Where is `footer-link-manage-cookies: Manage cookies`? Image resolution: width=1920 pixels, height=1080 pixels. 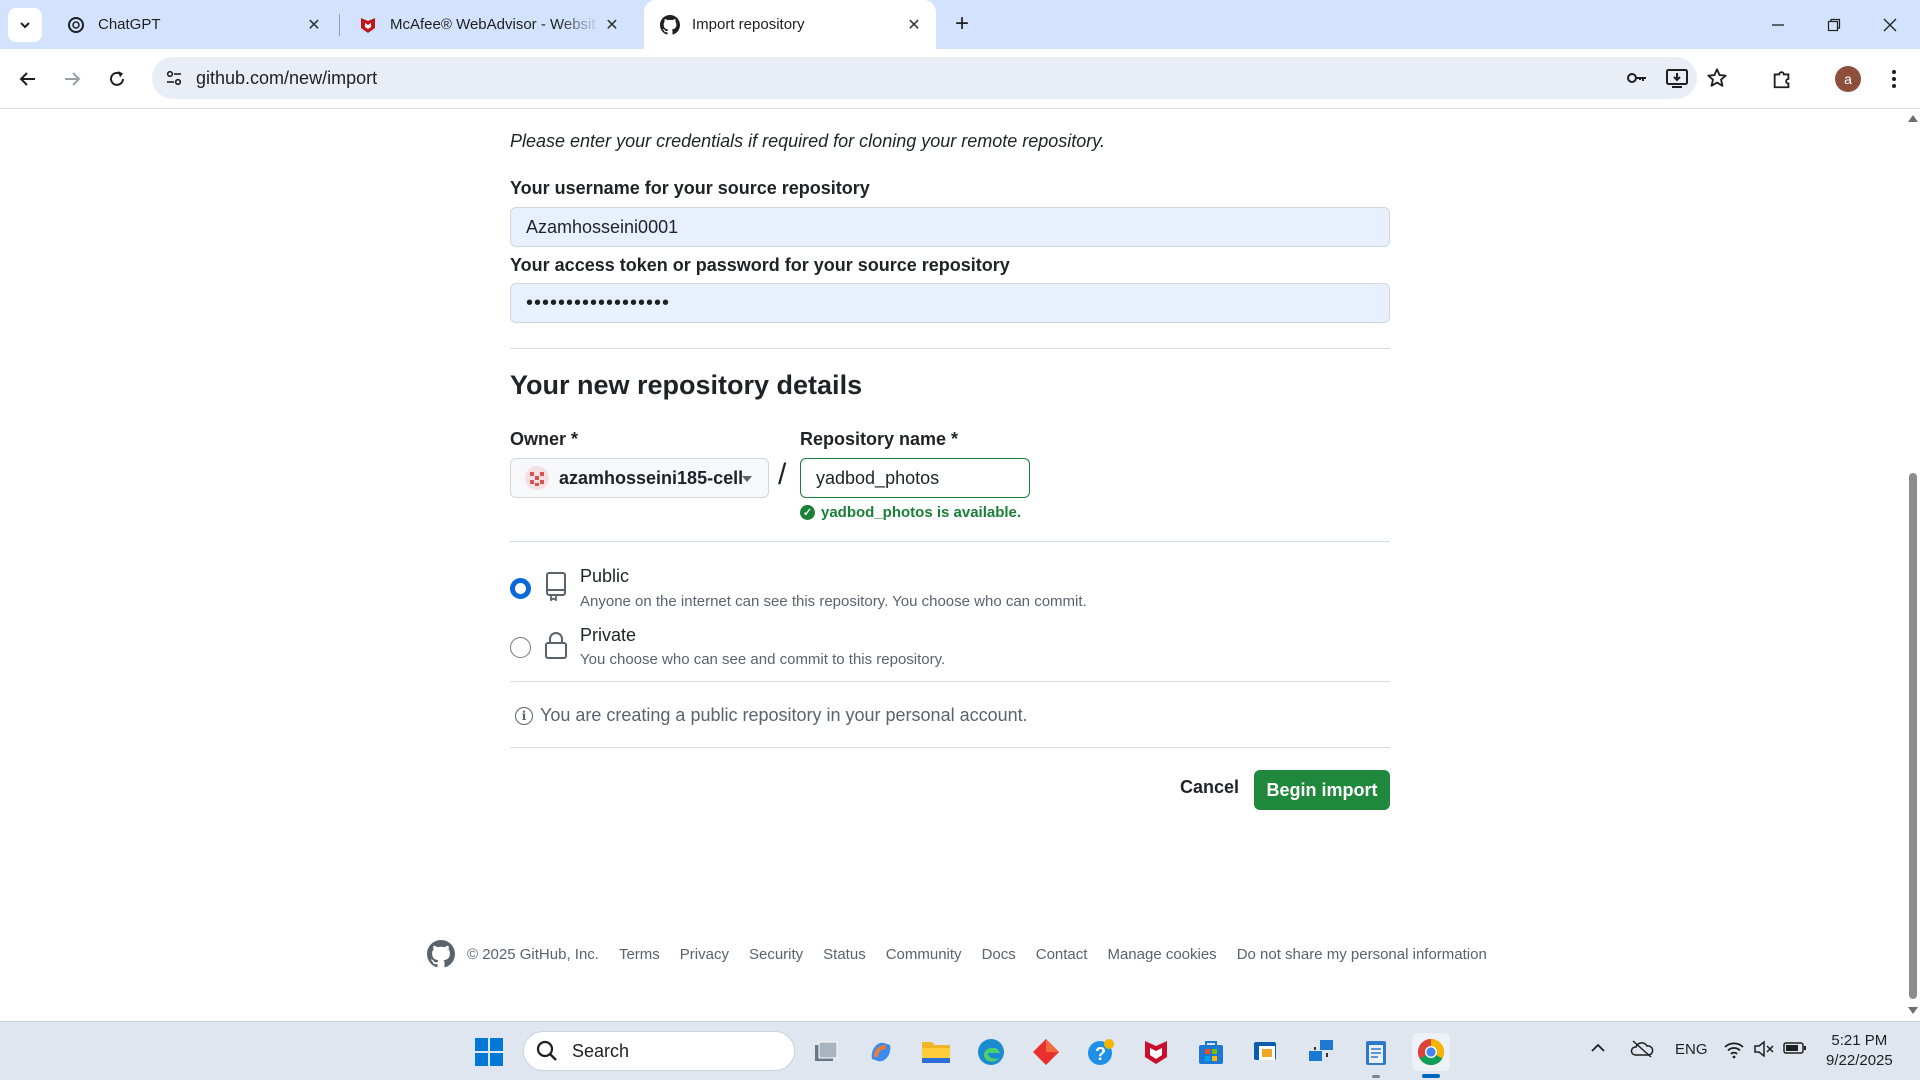 footer-link-manage-cookies: Manage cookies is located at coordinates (1161, 954).